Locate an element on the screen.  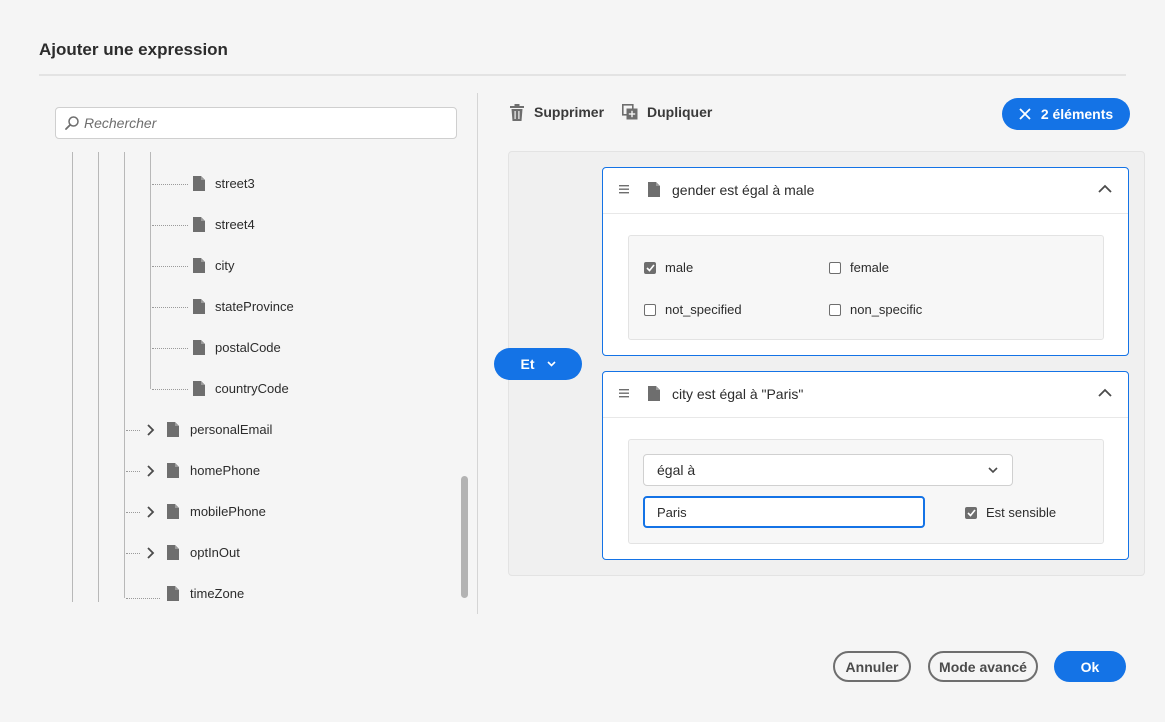
tree-item-label: city is located at coordinates (225, 265).